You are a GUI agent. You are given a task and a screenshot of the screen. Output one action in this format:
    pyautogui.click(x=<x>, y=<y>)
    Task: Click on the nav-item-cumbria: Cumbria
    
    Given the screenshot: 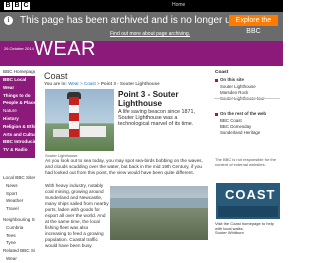 What is the action you would take?
    pyautogui.click(x=17, y=228)
    